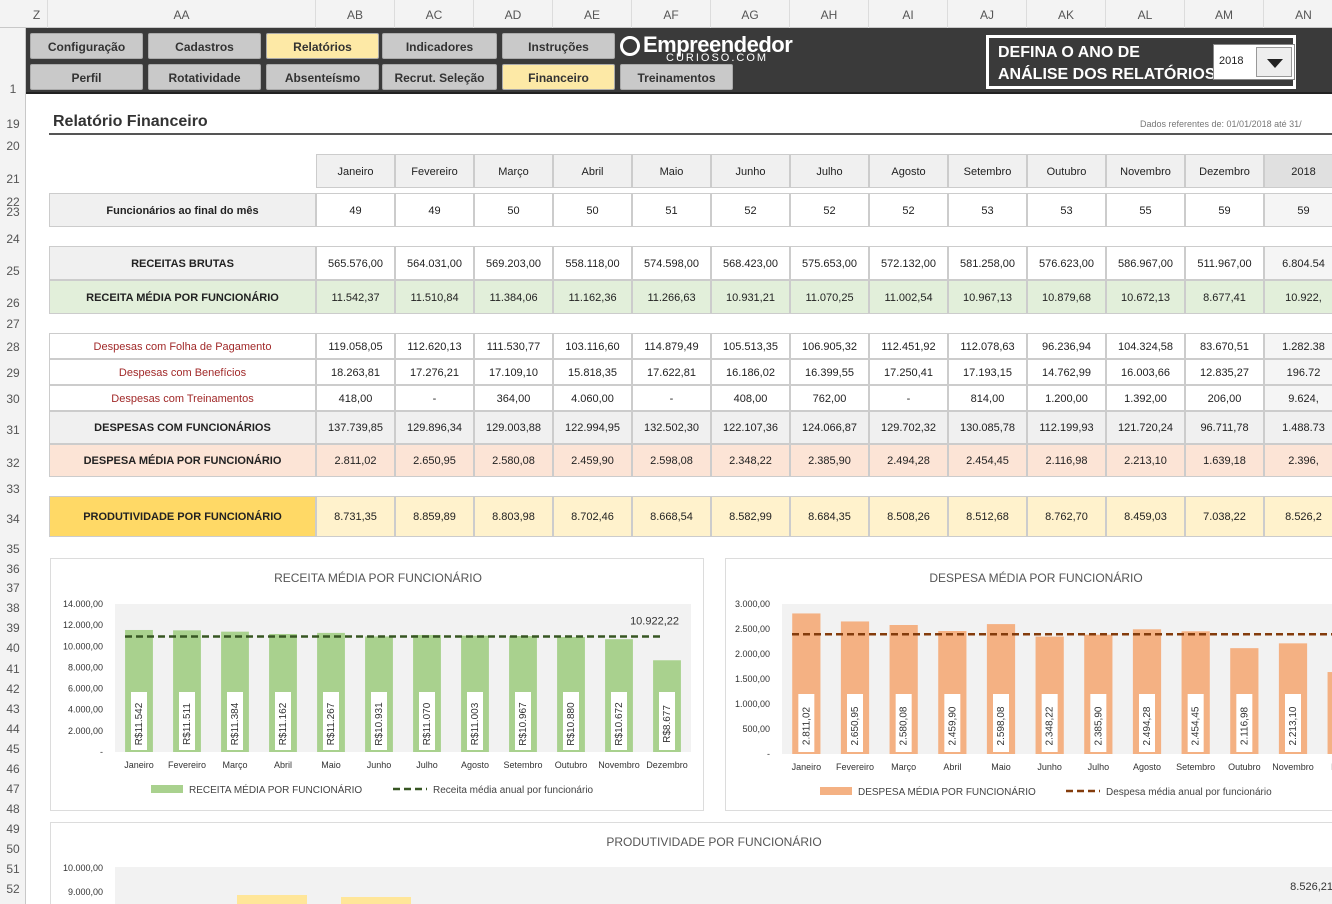 The image size is (1332, 904). Describe the element at coordinates (13, 179) in the screenshot. I see `row-header: 21` at that location.